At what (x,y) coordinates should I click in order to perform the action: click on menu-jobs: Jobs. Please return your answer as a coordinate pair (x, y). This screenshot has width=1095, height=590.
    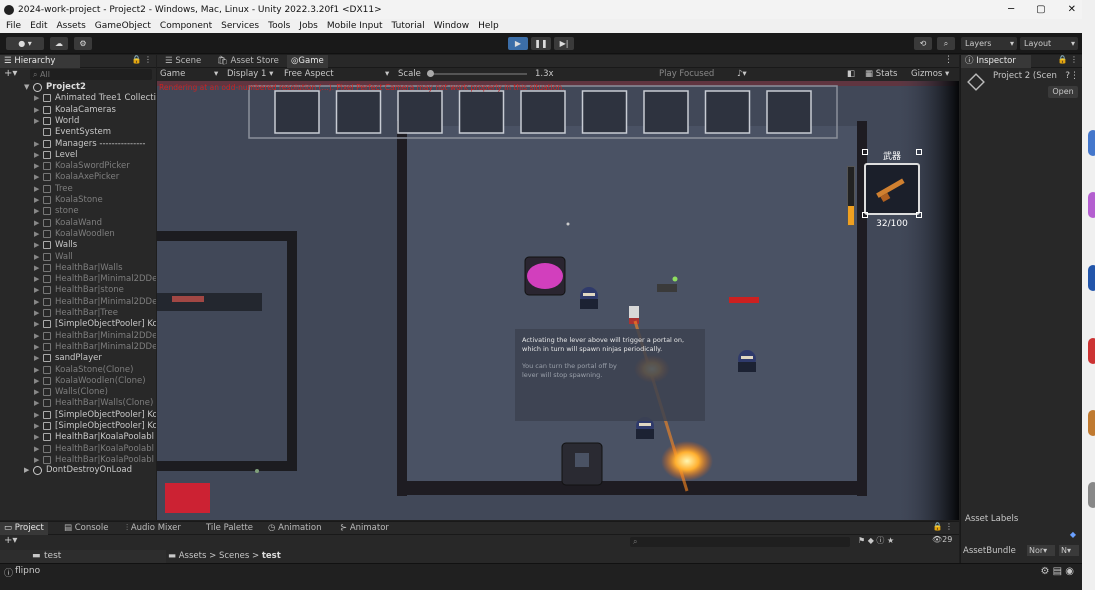
    Looking at the image, I should click on (308, 26).